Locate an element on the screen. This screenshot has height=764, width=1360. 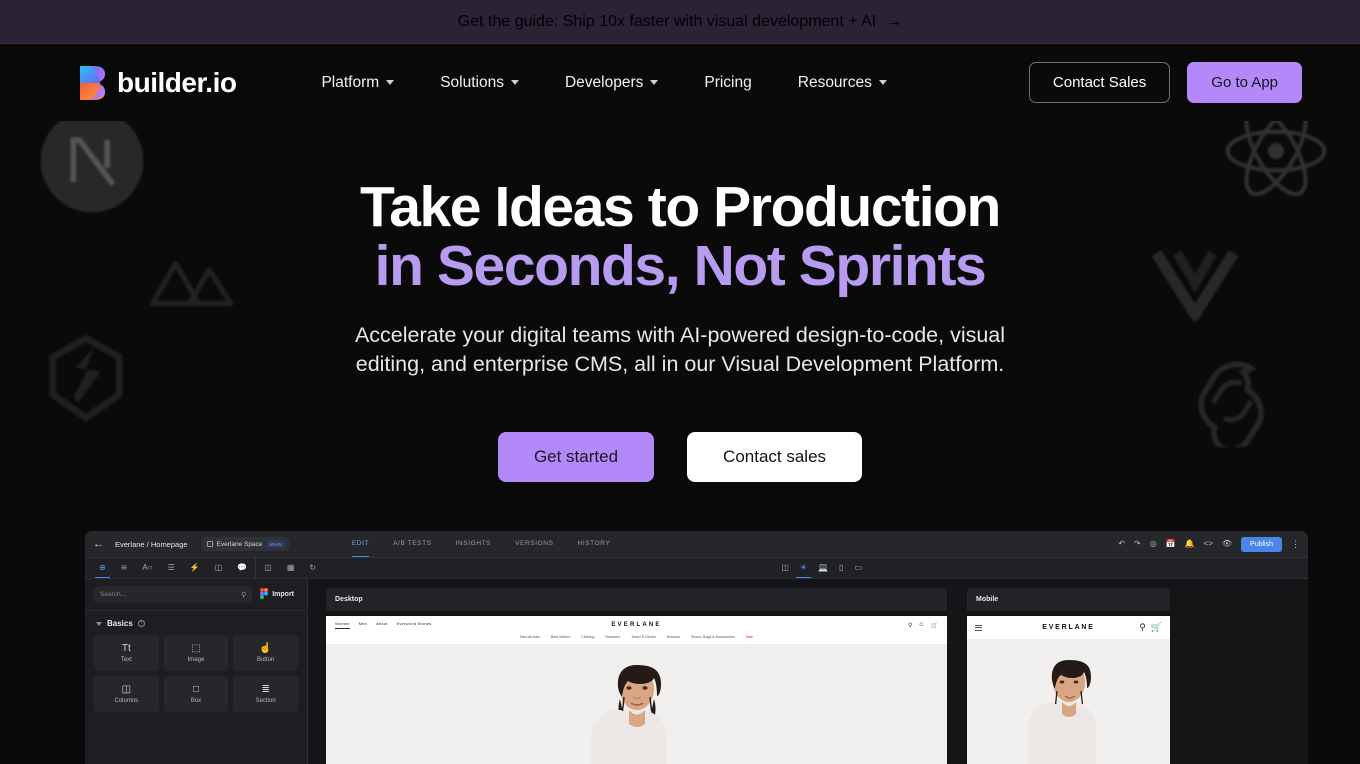
comment-icon: 💬 is located at coordinates (242, 568).